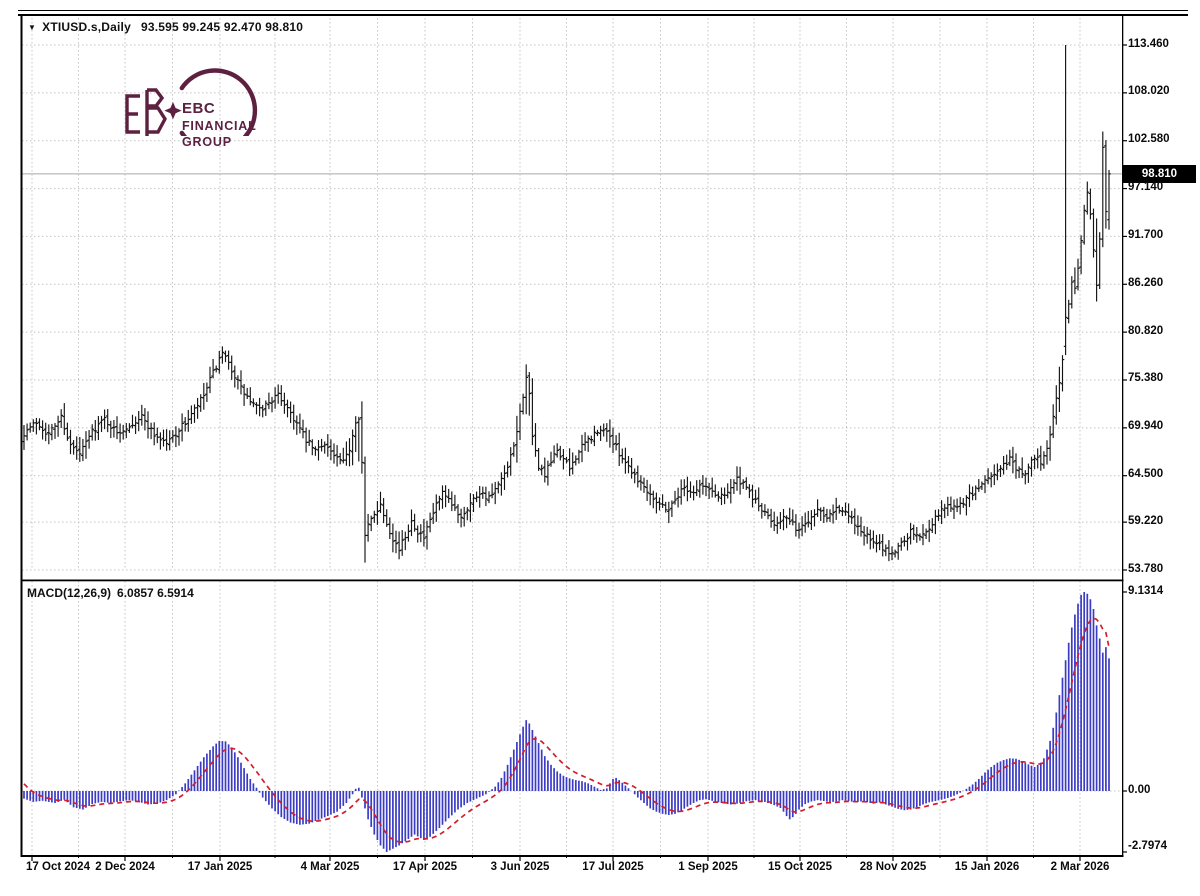  I want to click on macd-values: 6.0857 6.5914, so click(155, 593).